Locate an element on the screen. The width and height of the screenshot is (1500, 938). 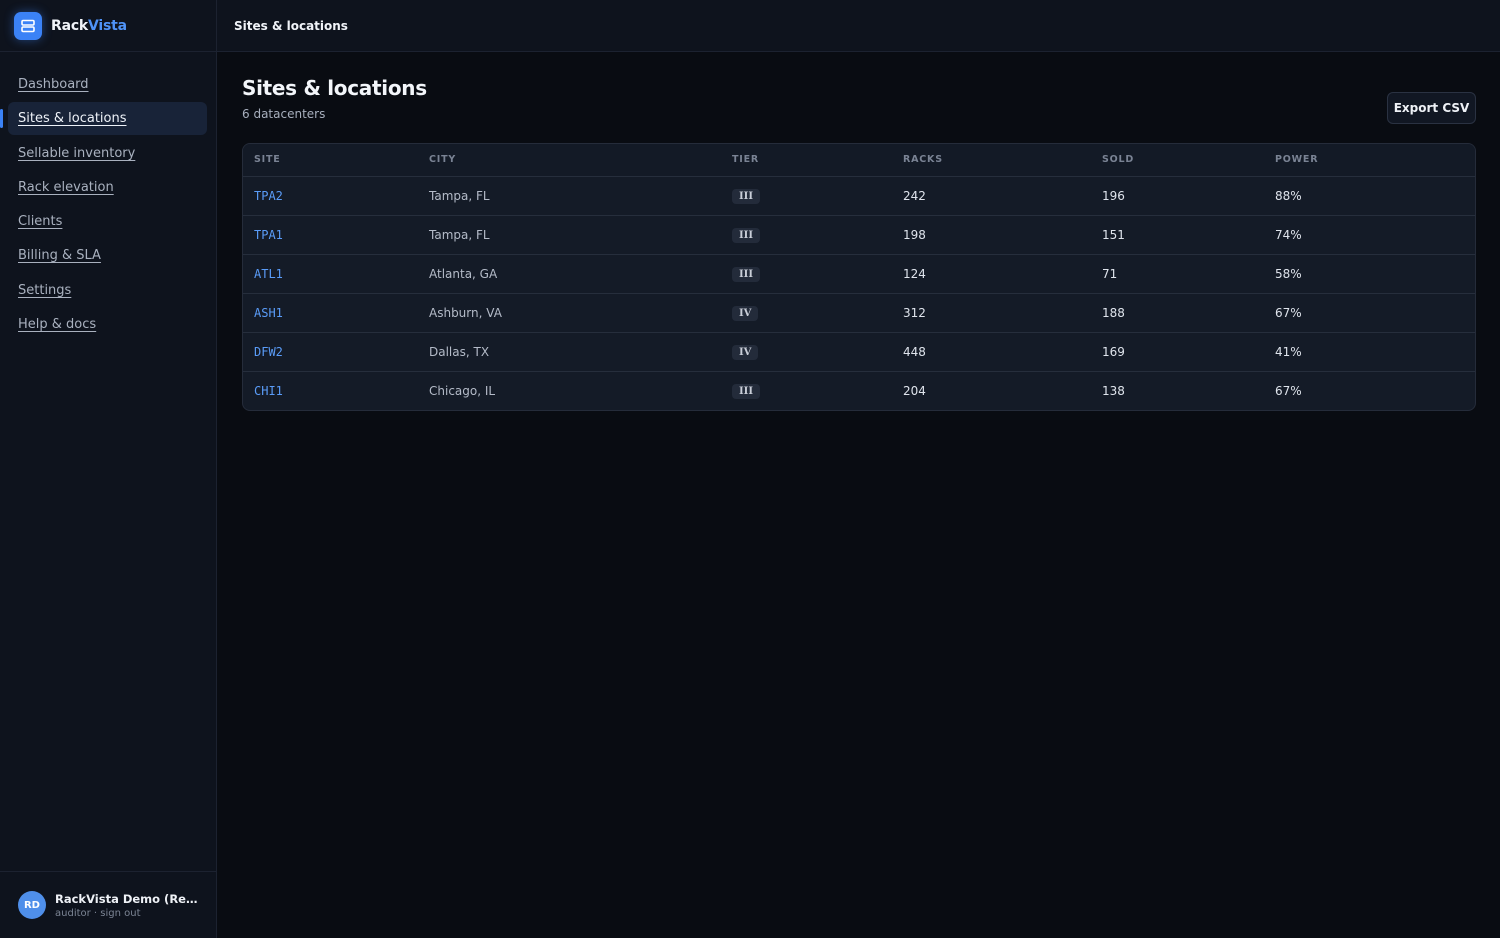
sidebar-item-billing-sla: Billing & SLA is located at coordinates (107, 255).